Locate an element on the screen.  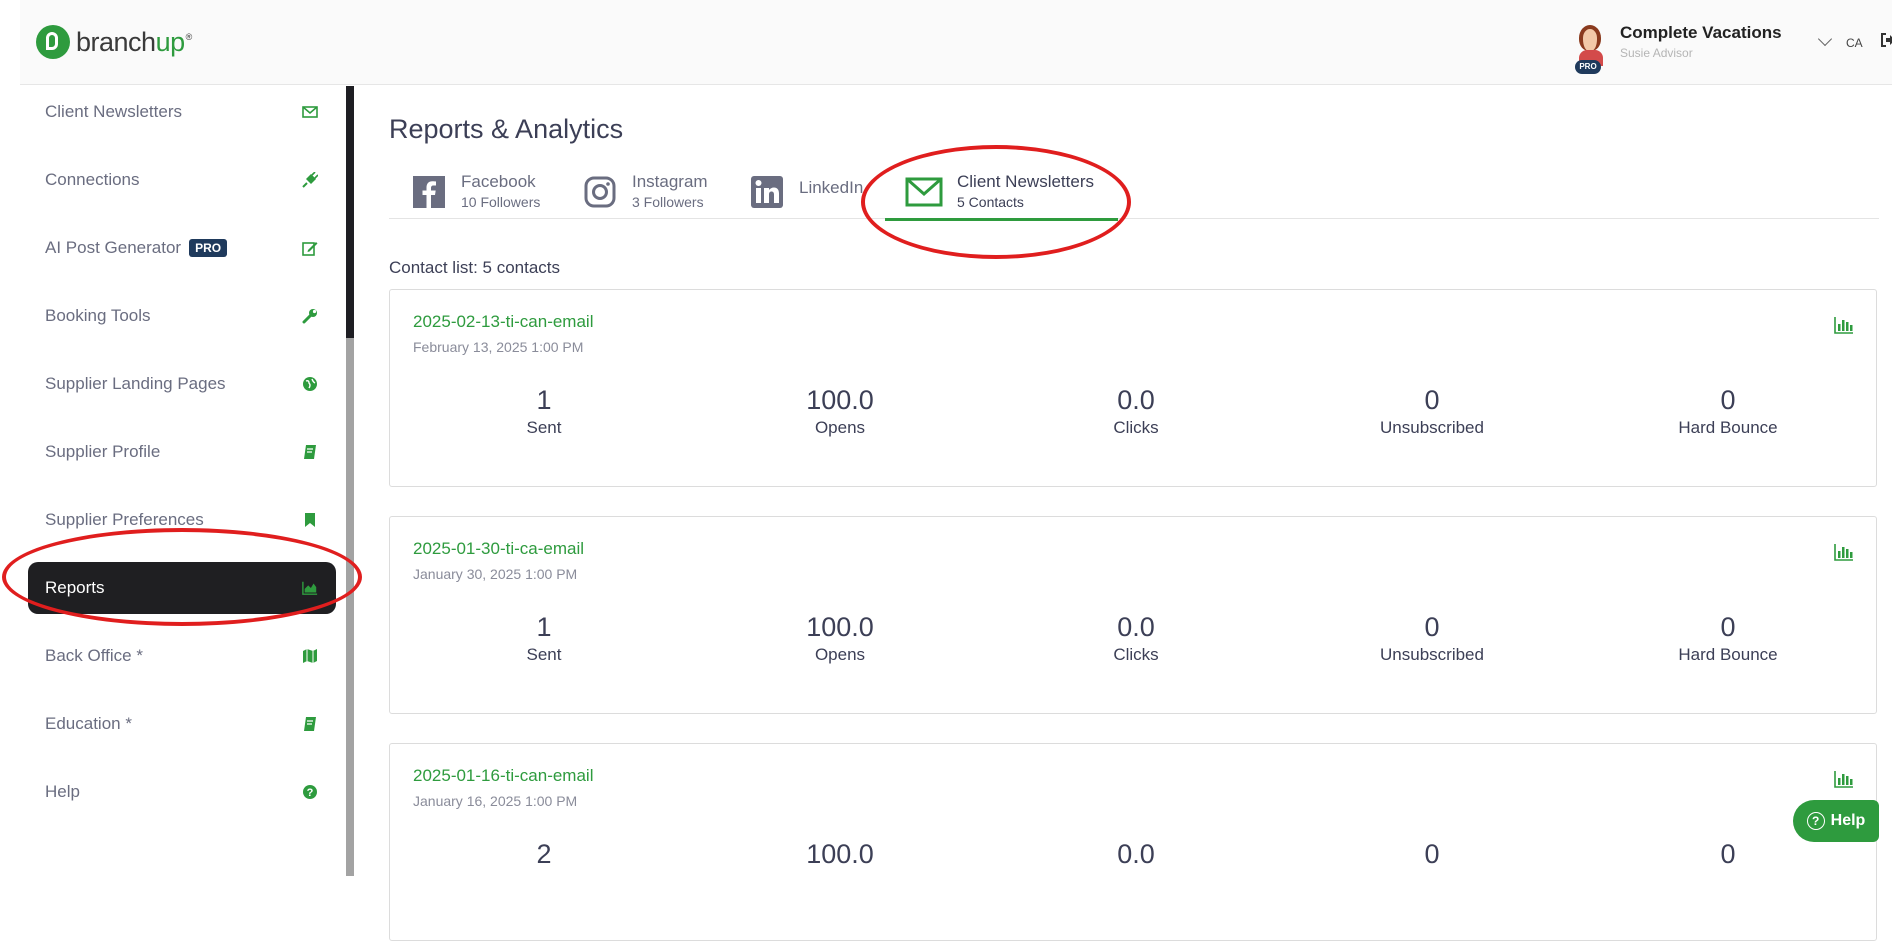
sidebar-item-ai-post-generator: AI Post Generator PRO is located at coordinates (182, 248).